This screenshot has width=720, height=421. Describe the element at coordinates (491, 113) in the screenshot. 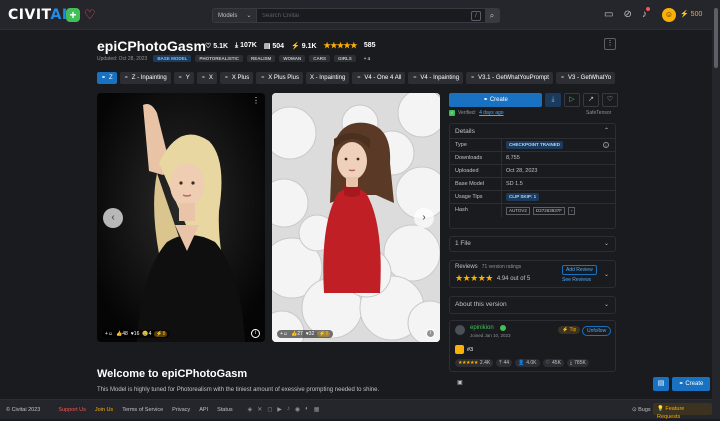

I see `verified-ago-link: 4 days ago` at that location.